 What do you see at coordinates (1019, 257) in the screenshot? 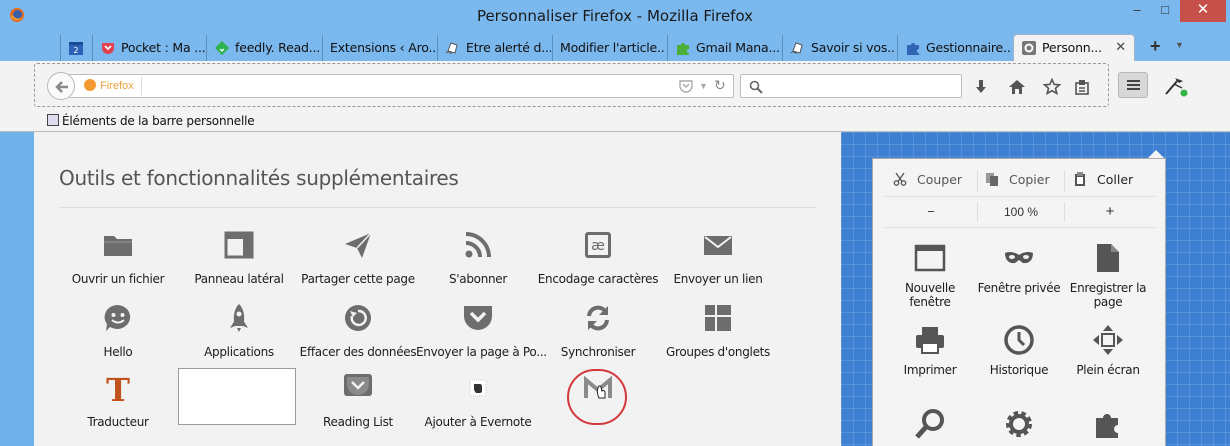
I see `private-mask-icon` at bounding box center [1019, 257].